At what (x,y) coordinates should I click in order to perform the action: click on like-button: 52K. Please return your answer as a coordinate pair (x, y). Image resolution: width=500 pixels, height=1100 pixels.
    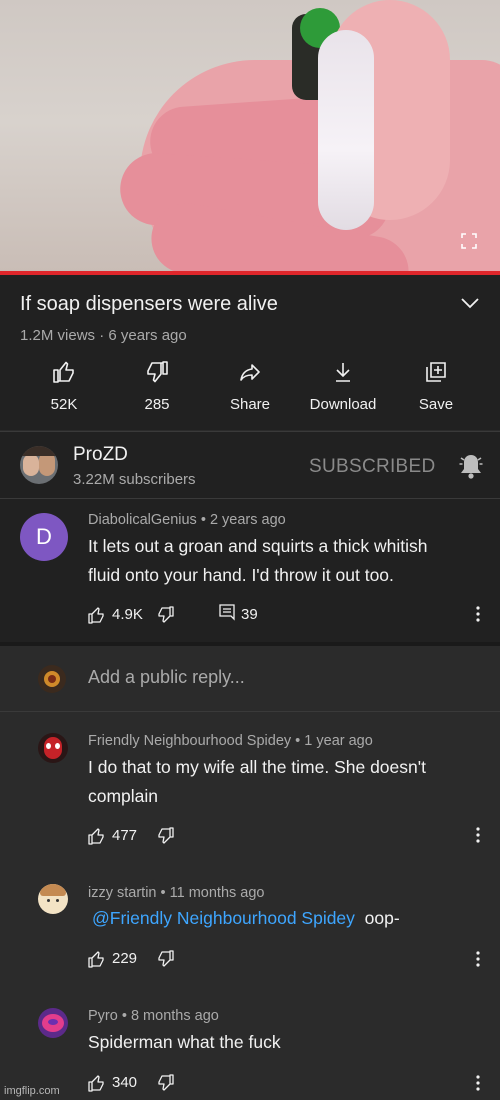
    Looking at the image, I should click on (64, 386).